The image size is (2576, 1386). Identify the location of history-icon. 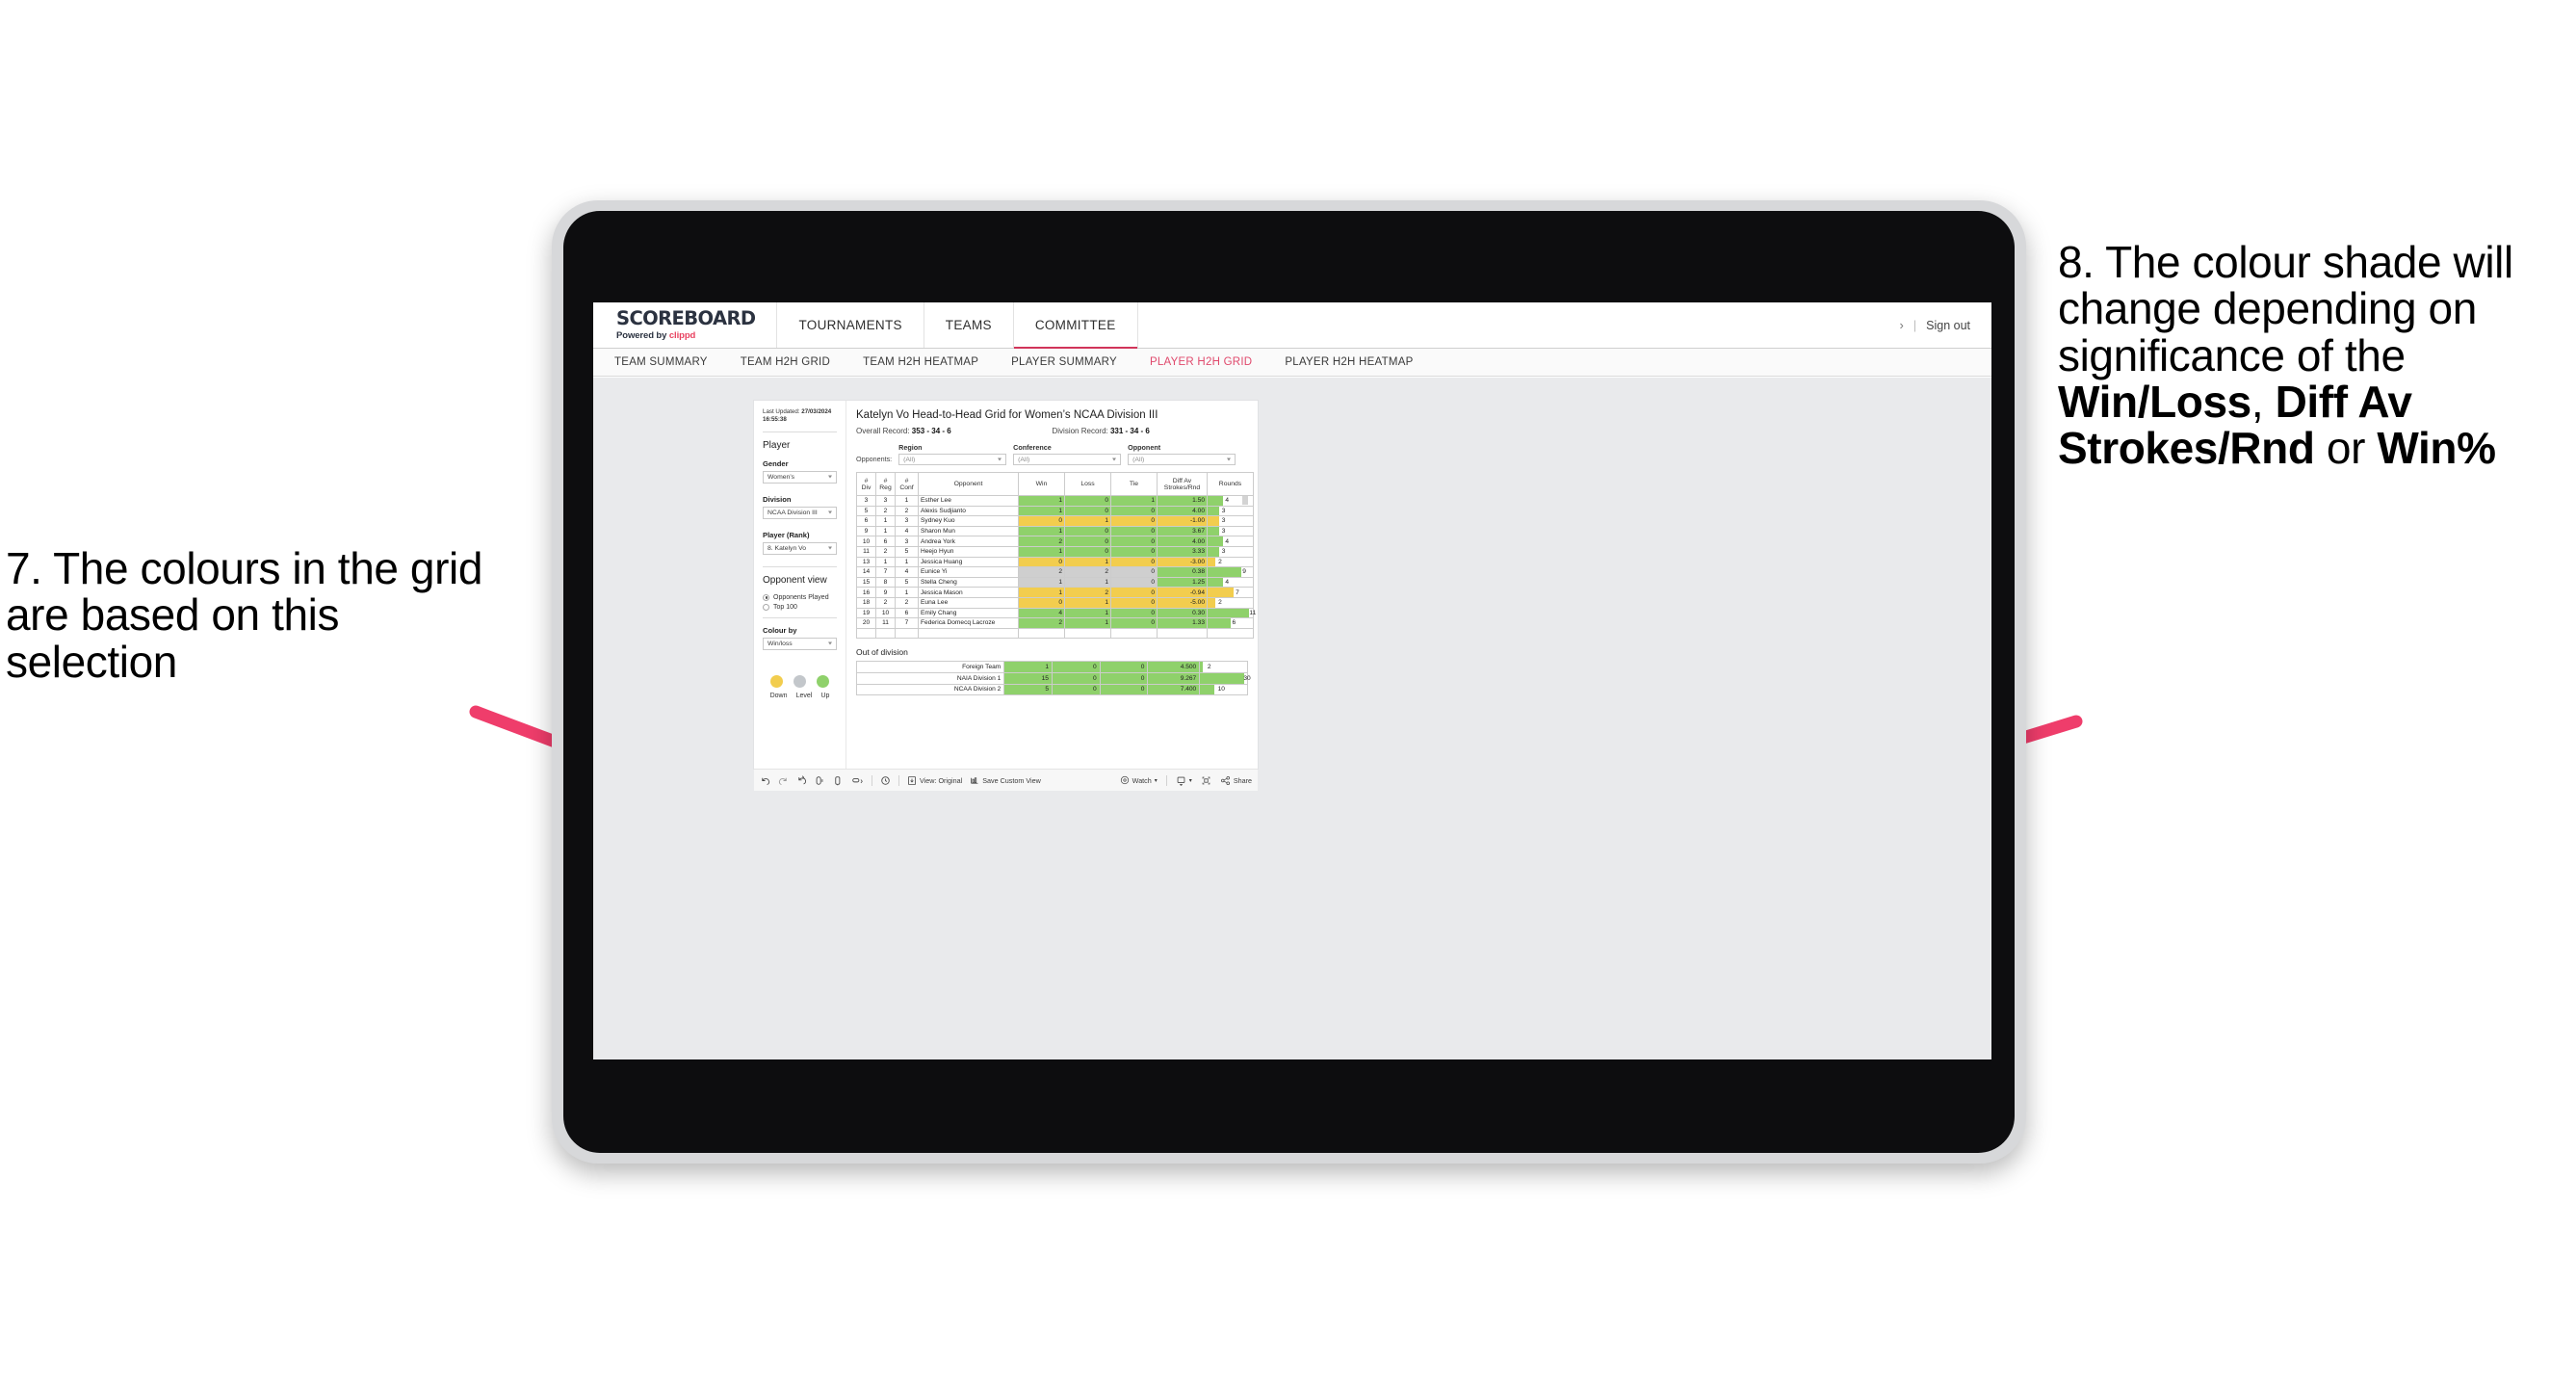
(885, 780).